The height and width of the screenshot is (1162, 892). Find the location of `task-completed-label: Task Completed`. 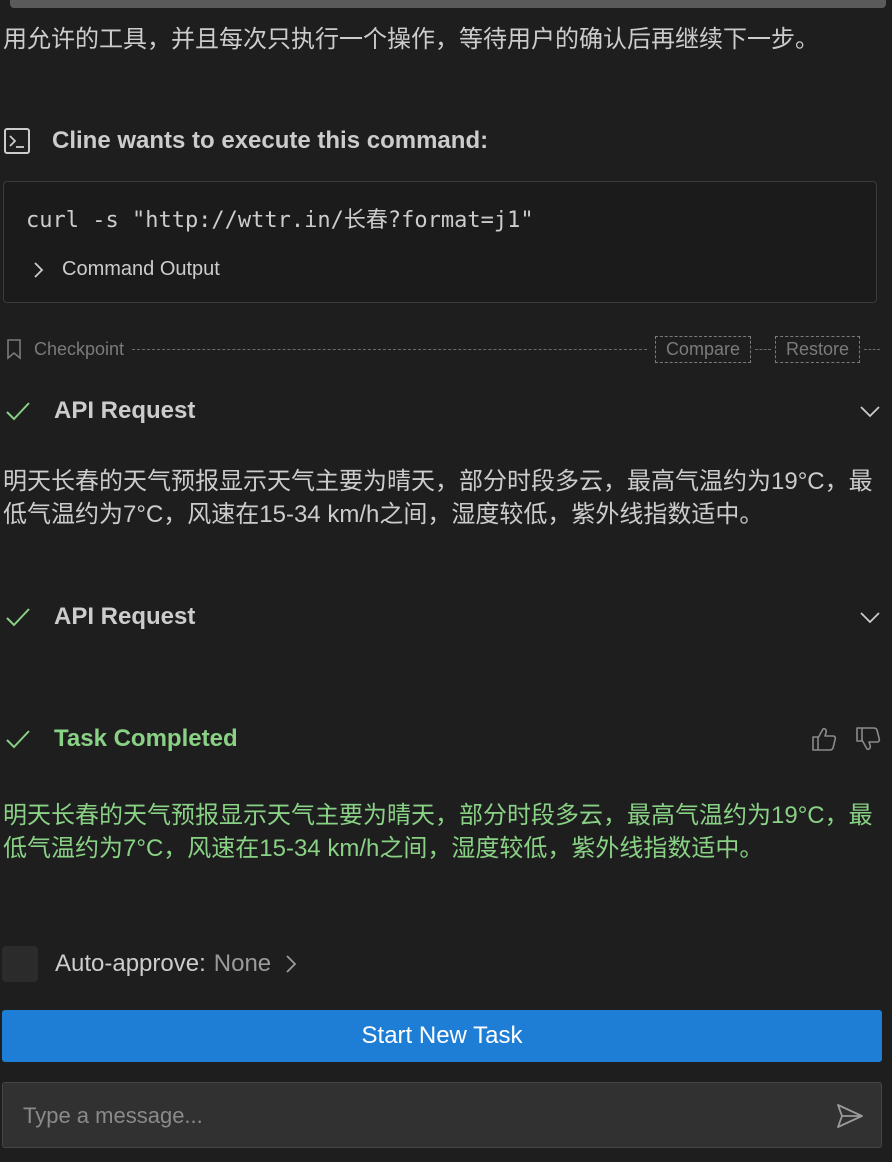

task-completed-label: Task Completed is located at coordinates (146, 738).